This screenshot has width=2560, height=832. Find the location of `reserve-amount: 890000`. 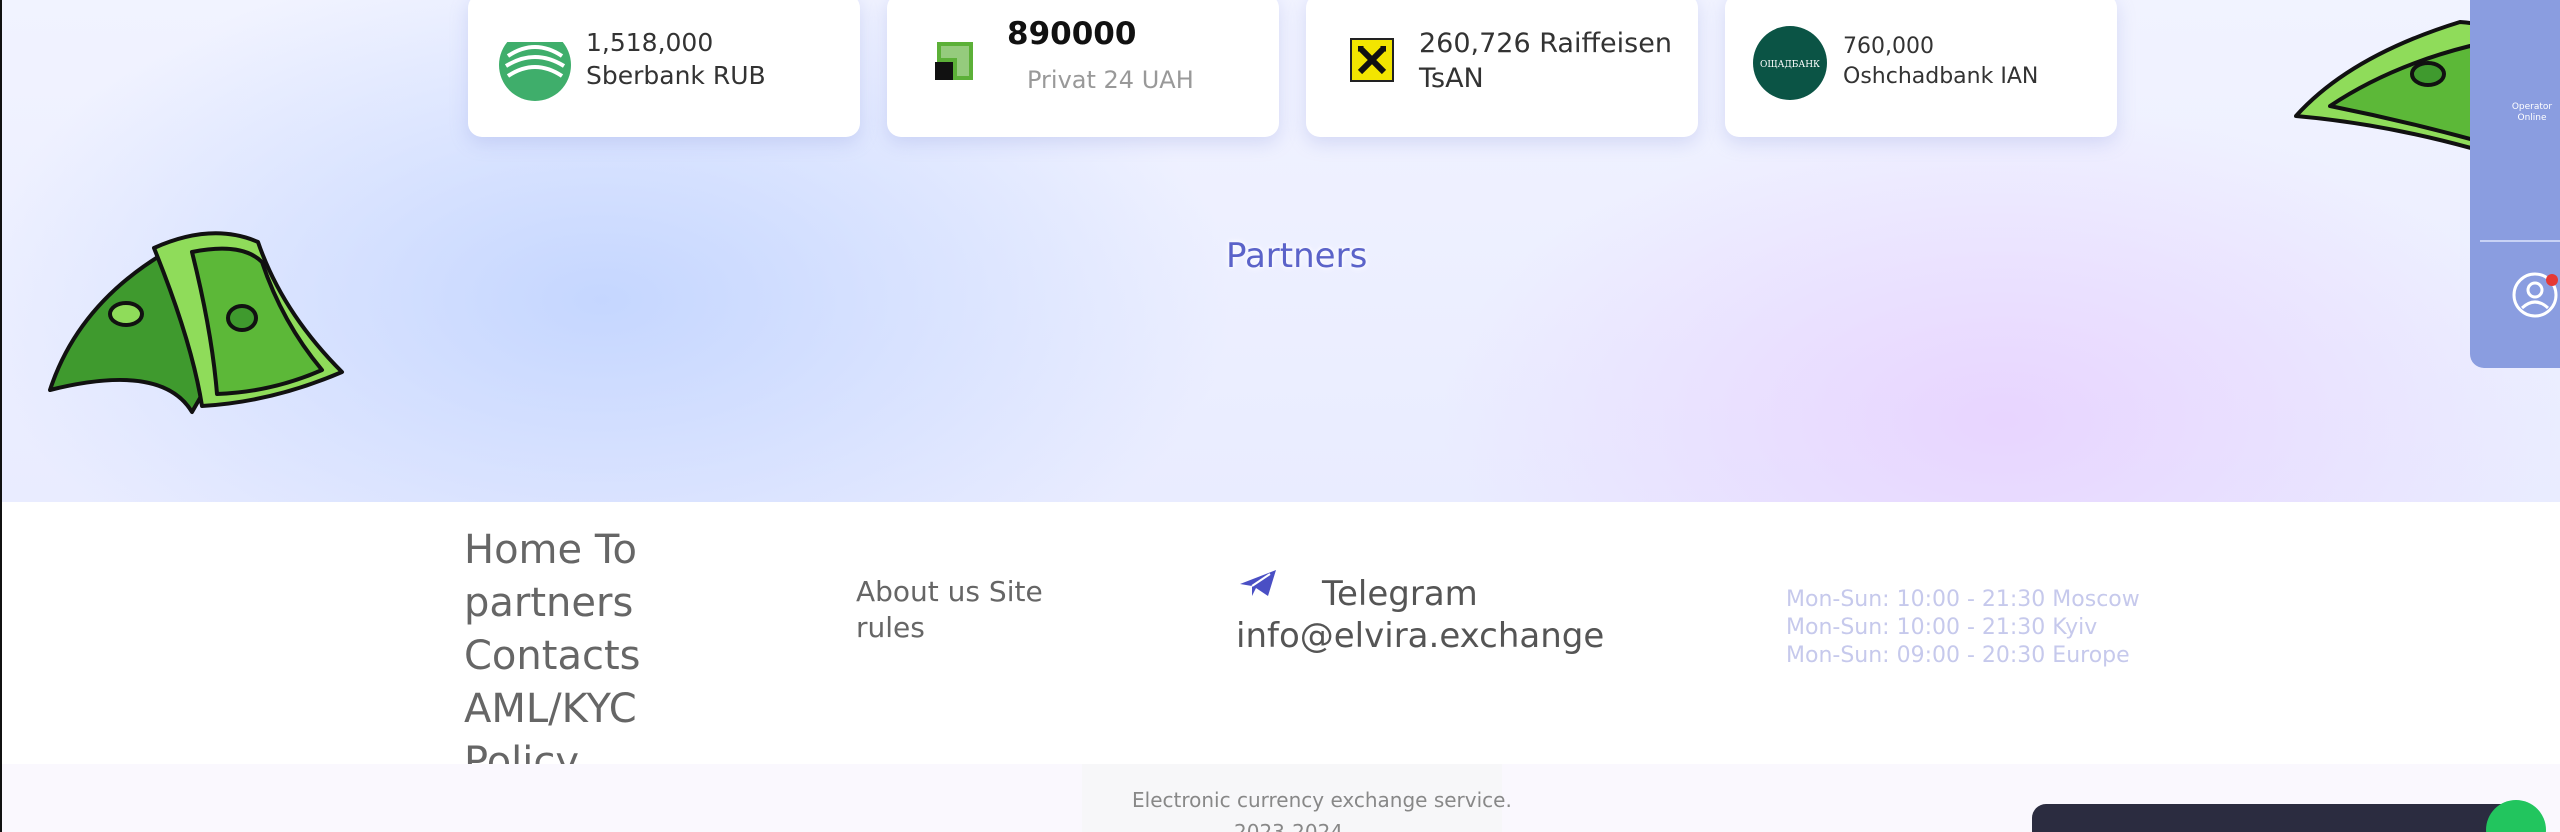

reserve-amount: 890000 is located at coordinates (1072, 34).